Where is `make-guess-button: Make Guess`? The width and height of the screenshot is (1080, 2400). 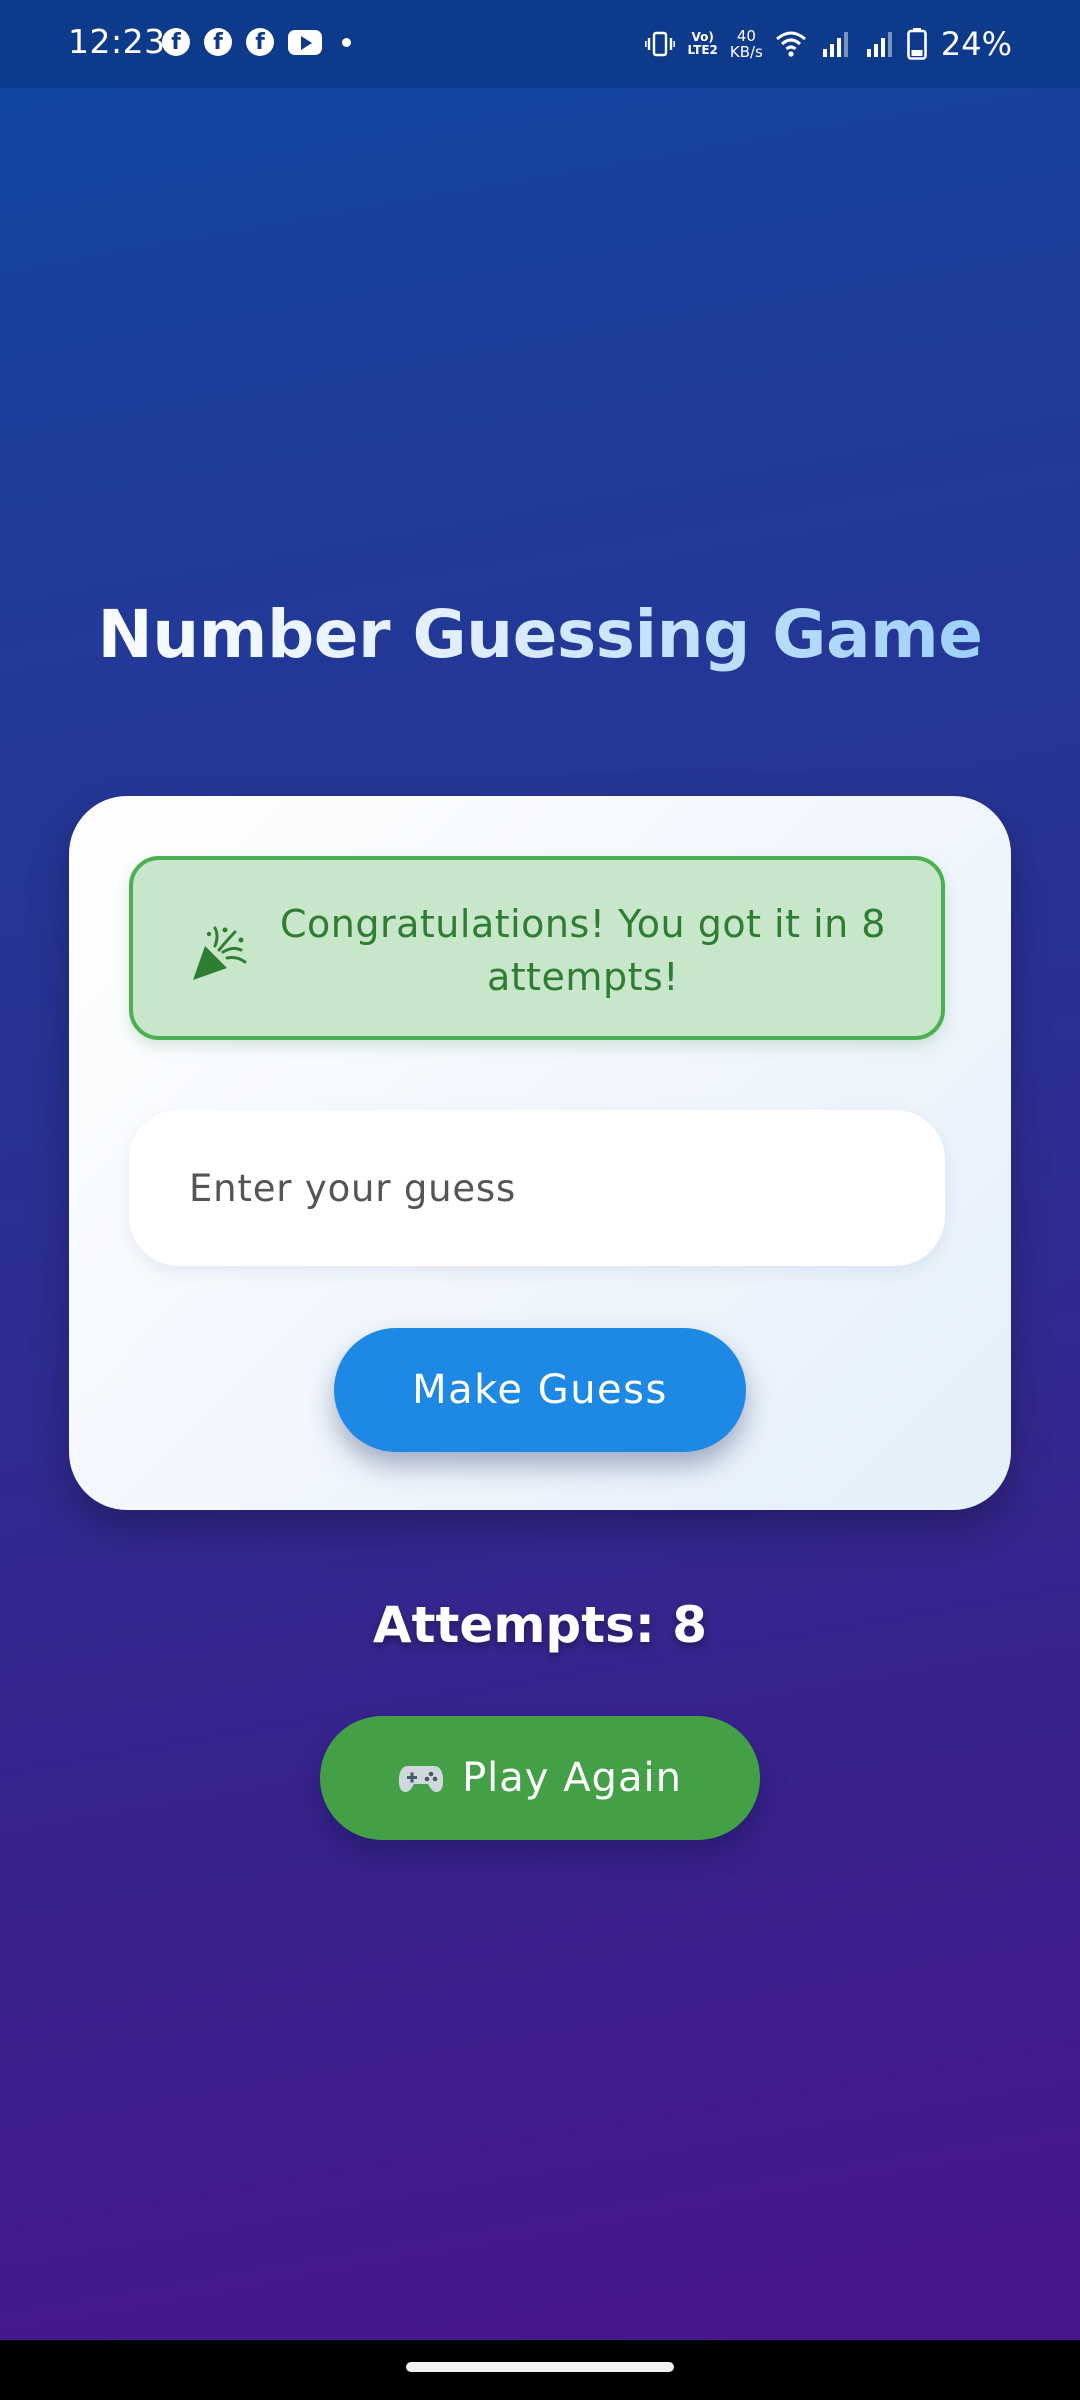 make-guess-button: Make Guess is located at coordinates (540, 1390).